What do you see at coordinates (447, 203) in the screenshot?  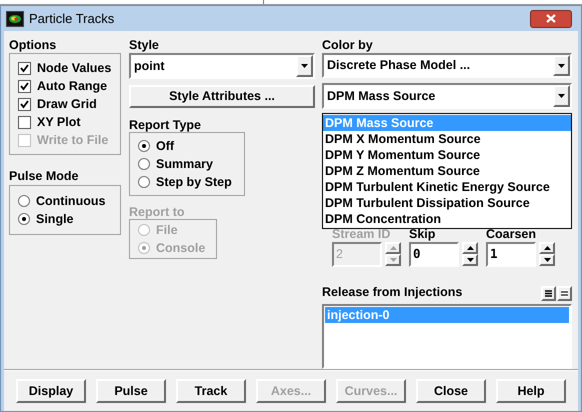 I see `dropdown-option: DPM Turbulent Dissipation Source` at bounding box center [447, 203].